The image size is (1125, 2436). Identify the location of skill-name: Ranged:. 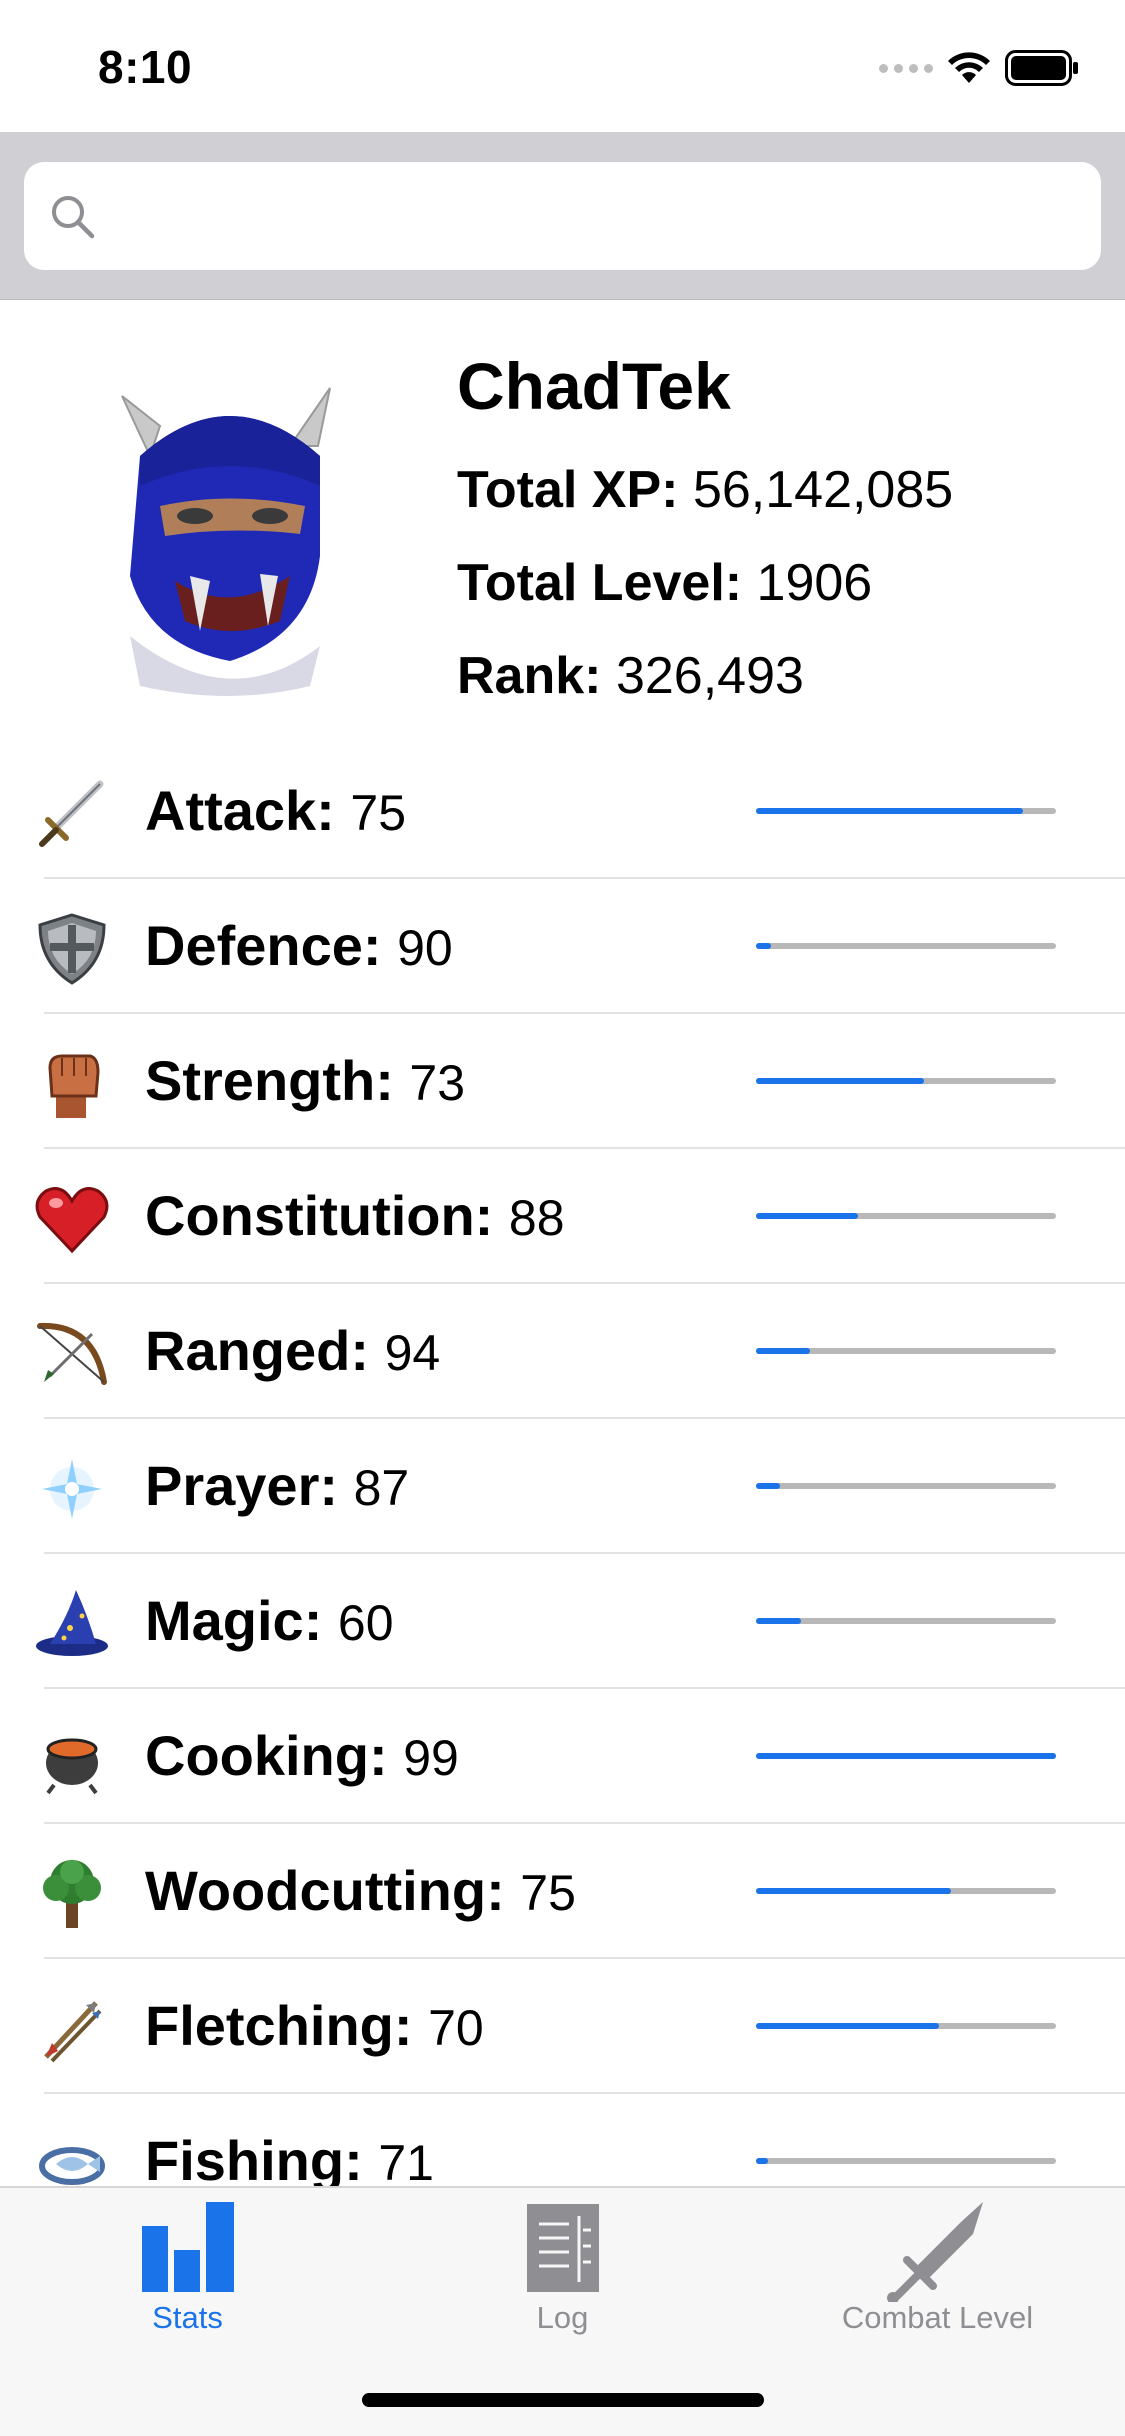
(257, 1350).